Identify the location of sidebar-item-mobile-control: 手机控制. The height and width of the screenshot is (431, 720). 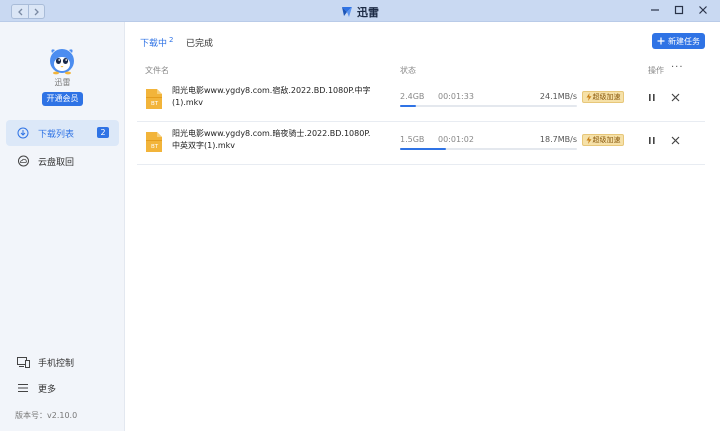
(62, 362).